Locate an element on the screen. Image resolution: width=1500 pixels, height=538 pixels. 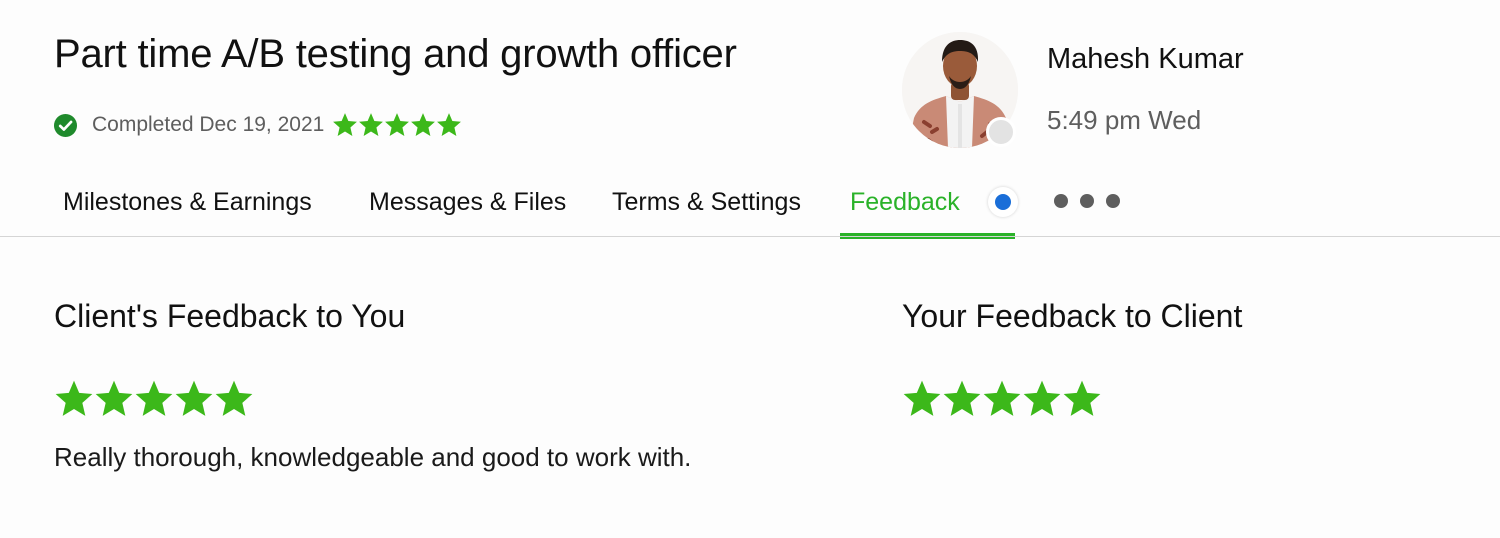
client-local-time: 5:49 pm Wed is located at coordinates (1124, 120).